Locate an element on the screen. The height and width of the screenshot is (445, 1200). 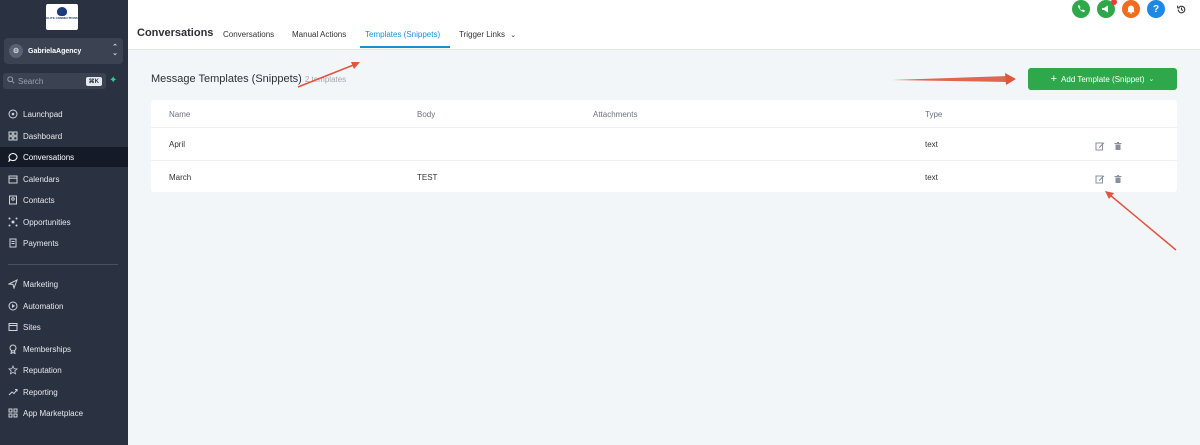
page-title: Conversations is located at coordinates (175, 33).